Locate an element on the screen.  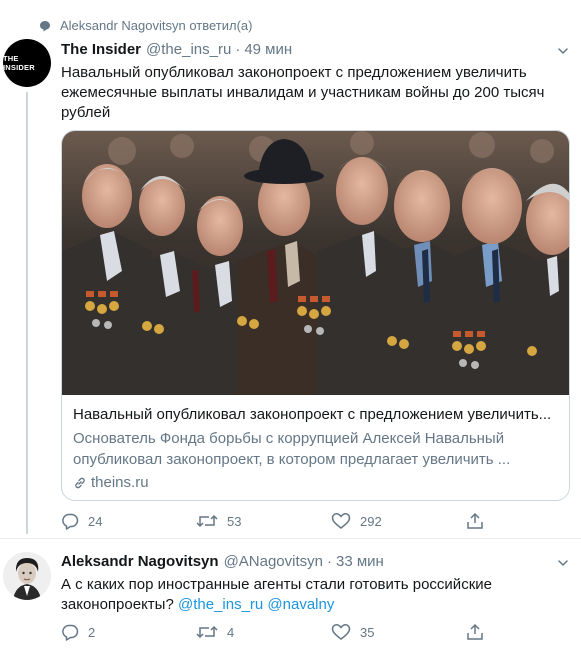
tweet1-header: The Insider @the_ins_ru · 49 мин is located at coordinates (176, 49).